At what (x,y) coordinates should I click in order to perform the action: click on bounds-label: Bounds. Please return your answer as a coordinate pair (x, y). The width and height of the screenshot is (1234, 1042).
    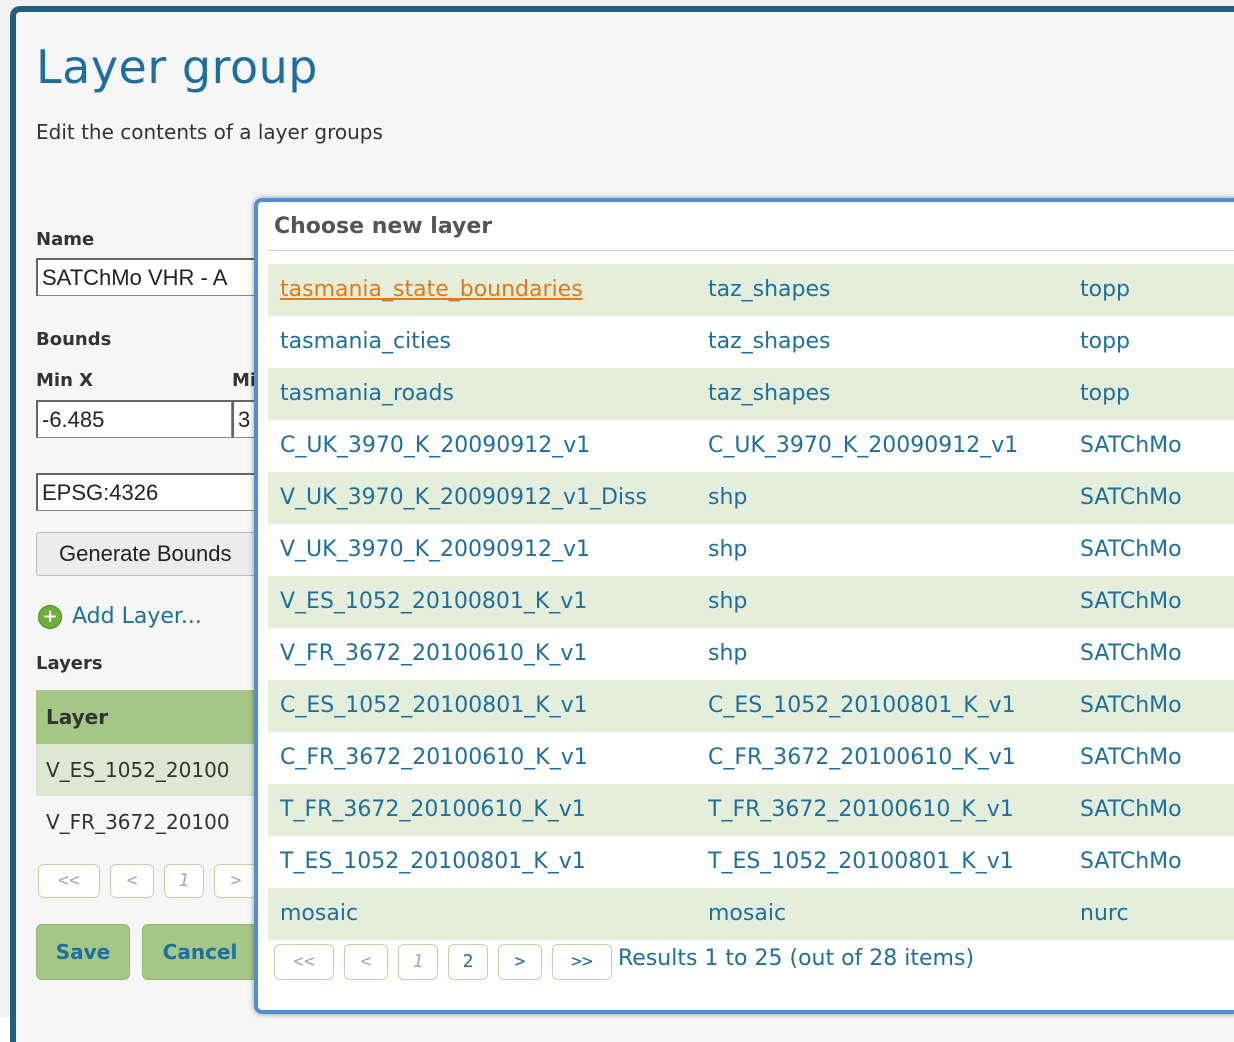
    Looking at the image, I should click on (74, 339).